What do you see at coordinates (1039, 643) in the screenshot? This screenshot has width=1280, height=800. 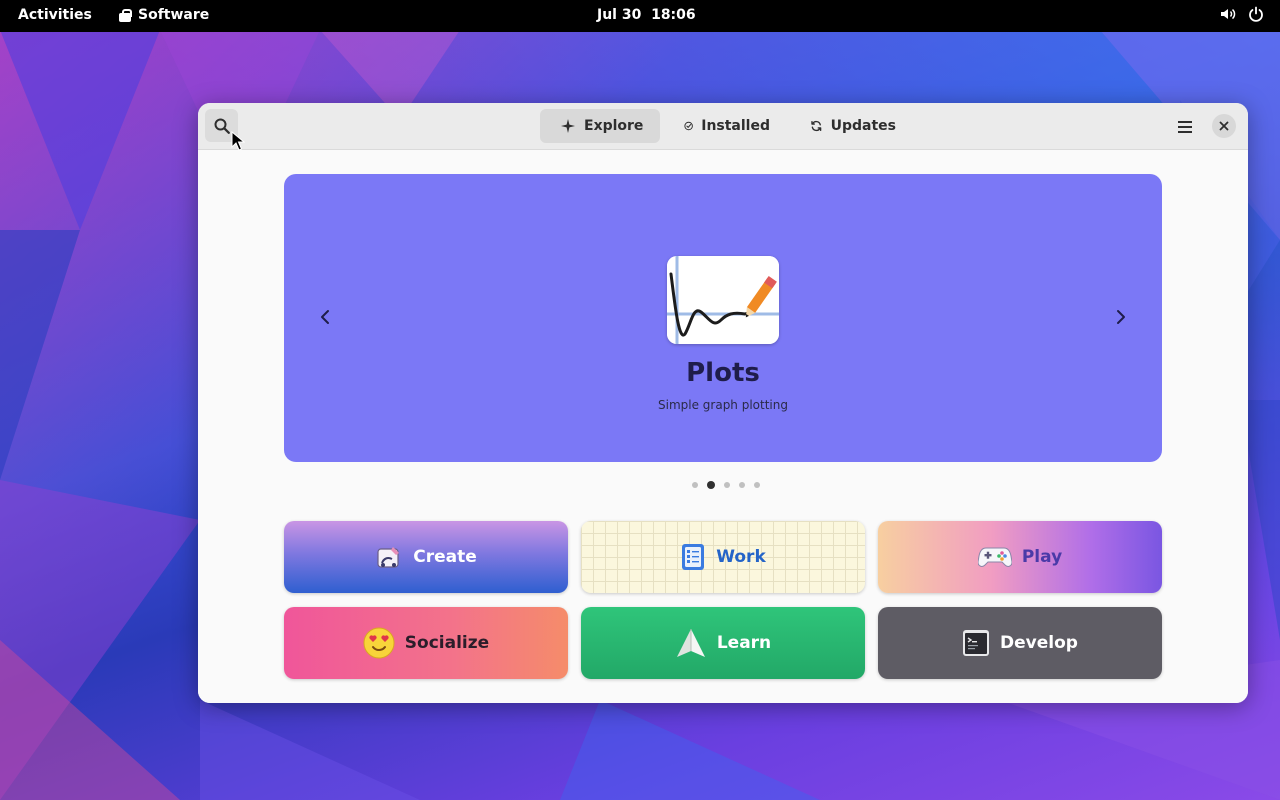 I see `category-develop-label: Develop` at bounding box center [1039, 643].